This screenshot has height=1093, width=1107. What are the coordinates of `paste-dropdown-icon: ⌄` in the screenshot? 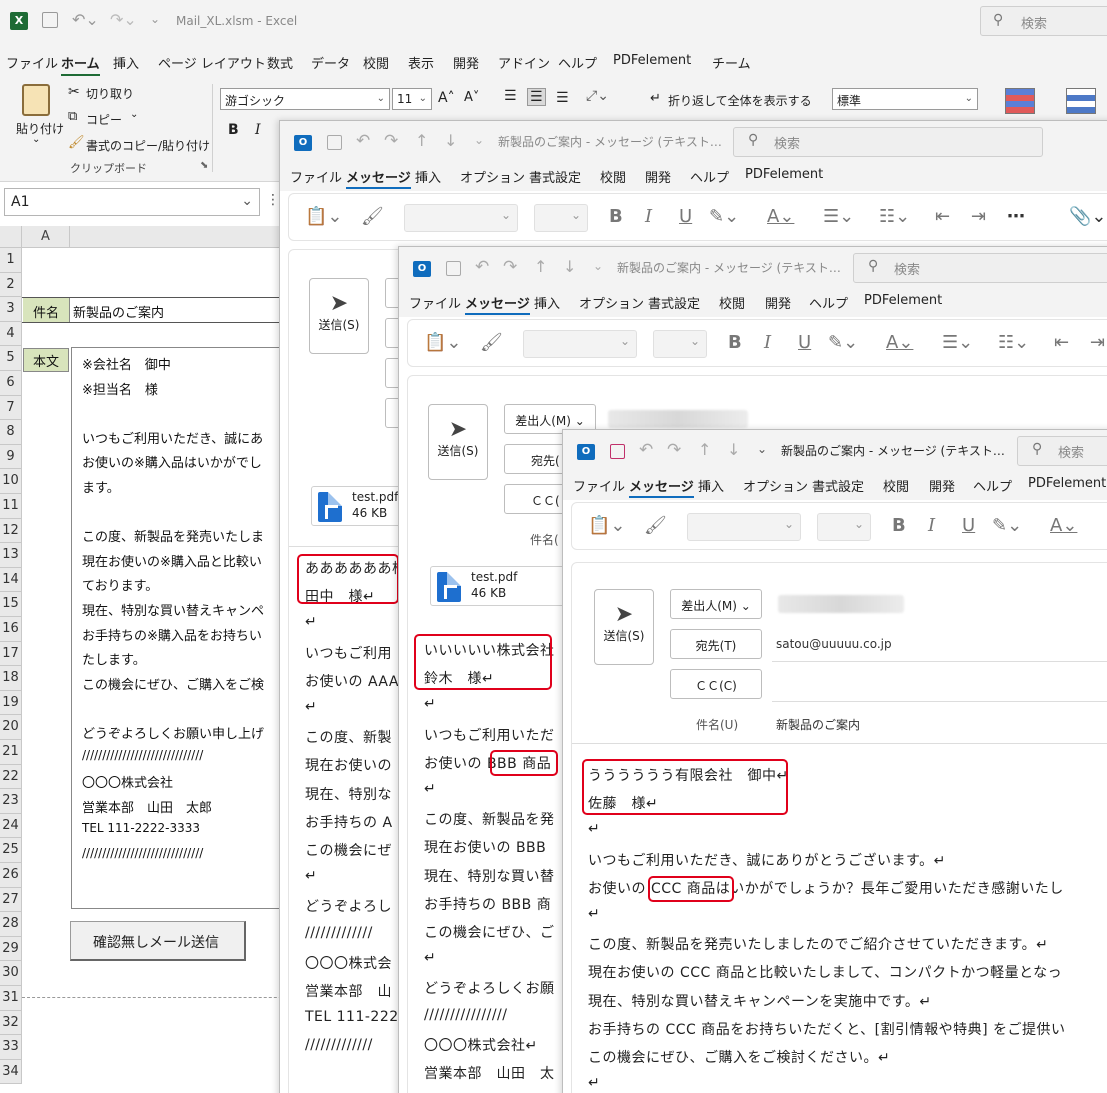 It's located at (36, 139).